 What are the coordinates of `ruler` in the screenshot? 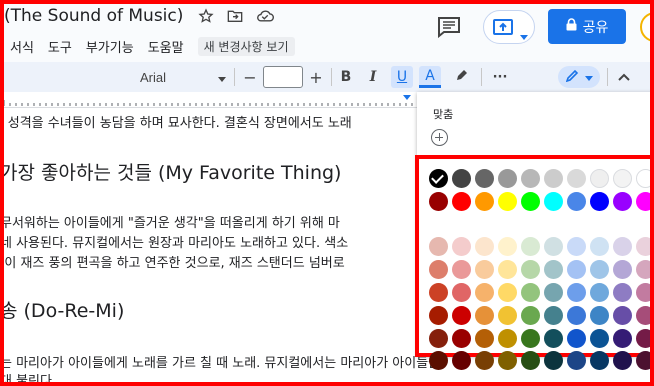 It's located at (210, 100).